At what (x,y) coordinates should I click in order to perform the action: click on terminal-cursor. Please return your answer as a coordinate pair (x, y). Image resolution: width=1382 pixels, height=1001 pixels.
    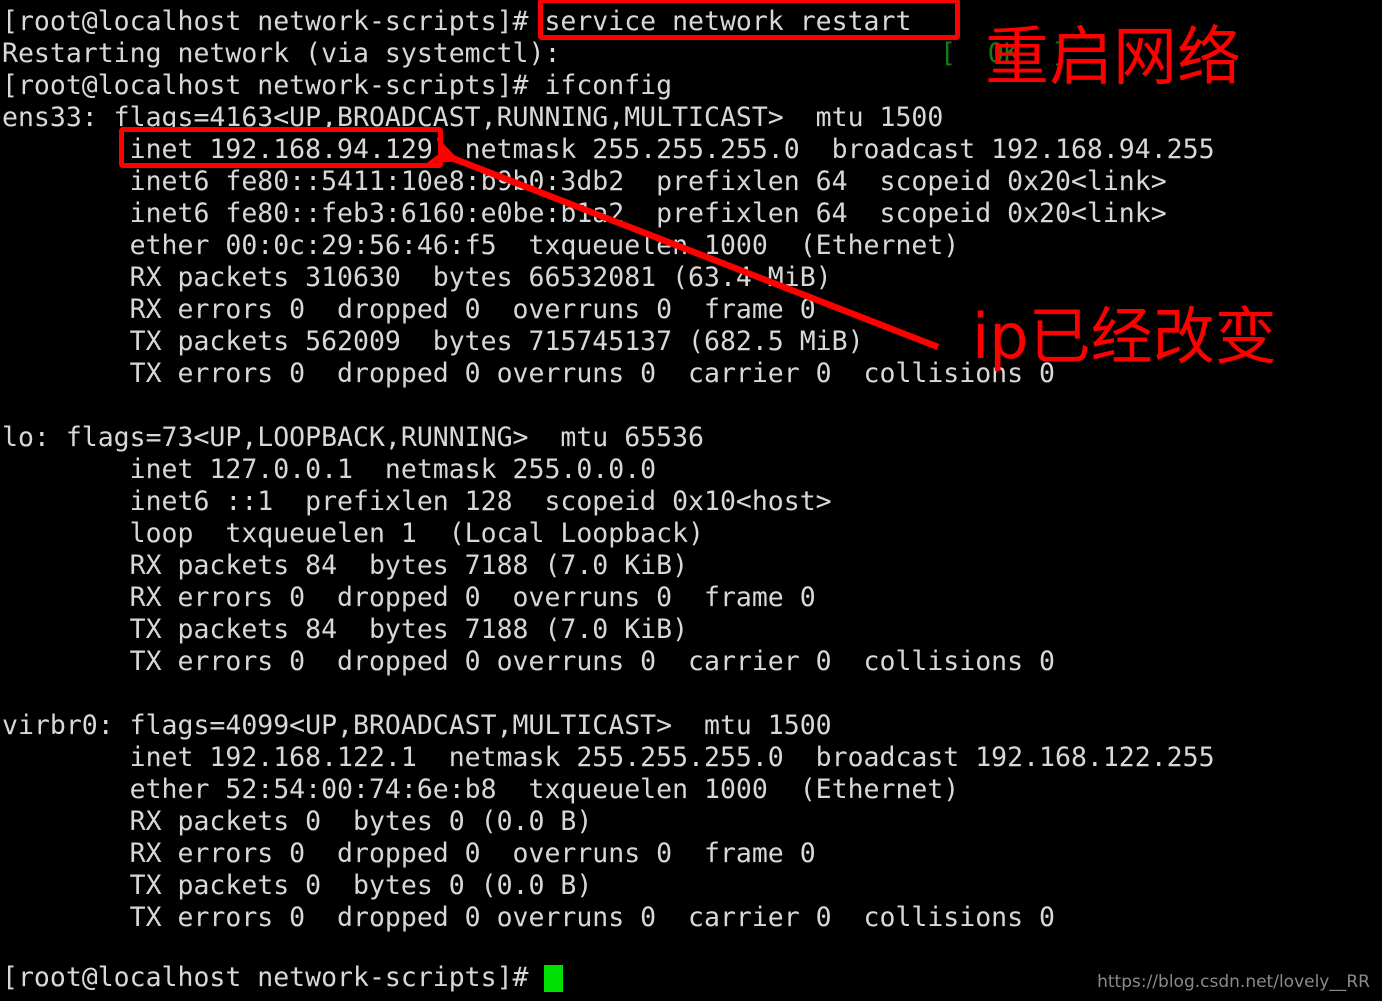
    Looking at the image, I should click on (553, 978).